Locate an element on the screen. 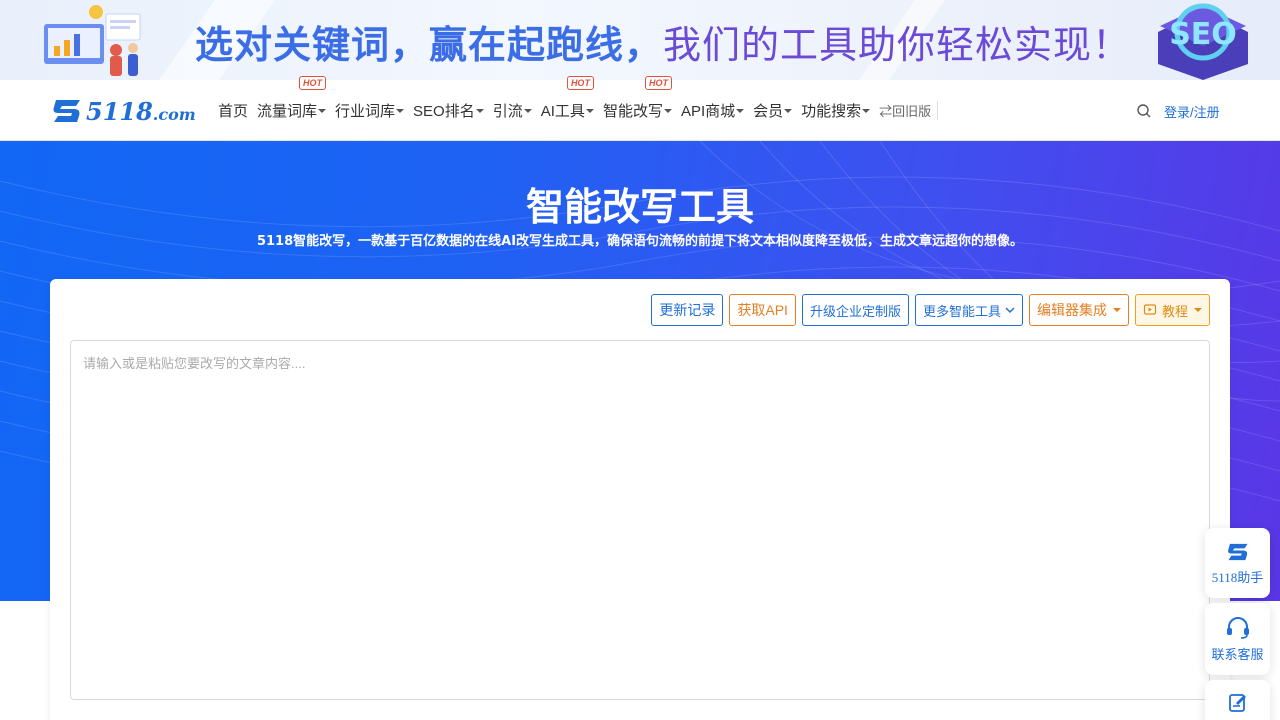  nav-item-label: 行业词库 is located at coordinates (365, 111).